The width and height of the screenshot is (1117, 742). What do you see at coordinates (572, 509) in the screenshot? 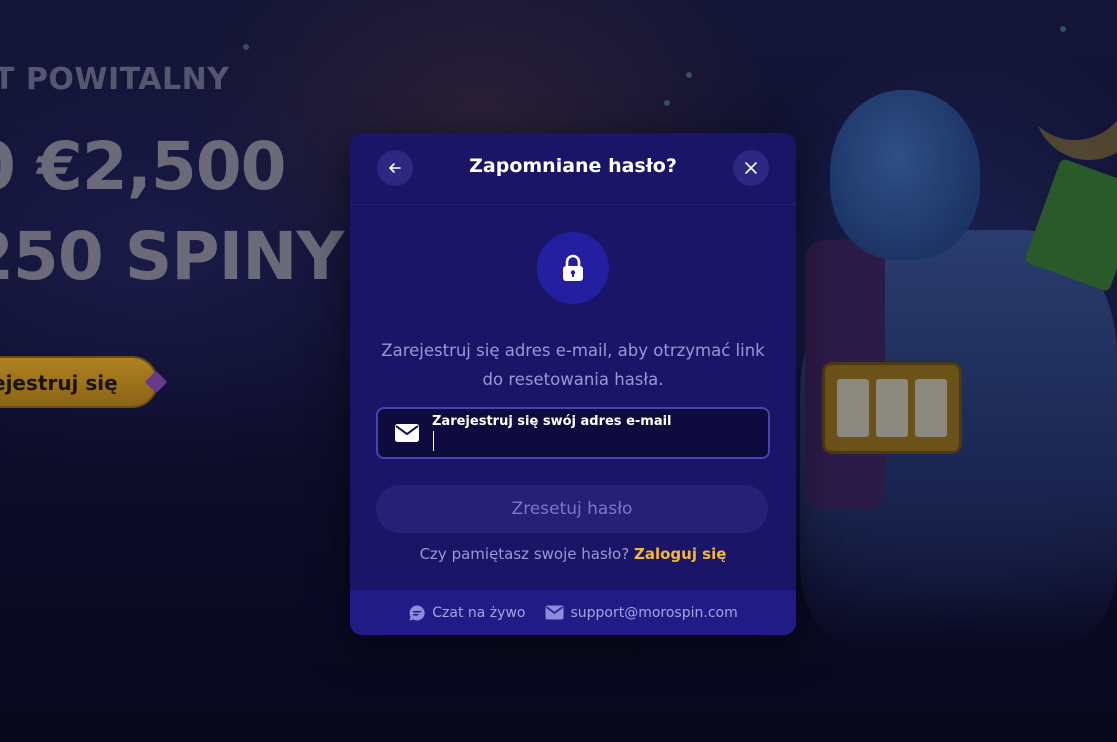
I see `reset-password-button: Zresetuj hasło` at bounding box center [572, 509].